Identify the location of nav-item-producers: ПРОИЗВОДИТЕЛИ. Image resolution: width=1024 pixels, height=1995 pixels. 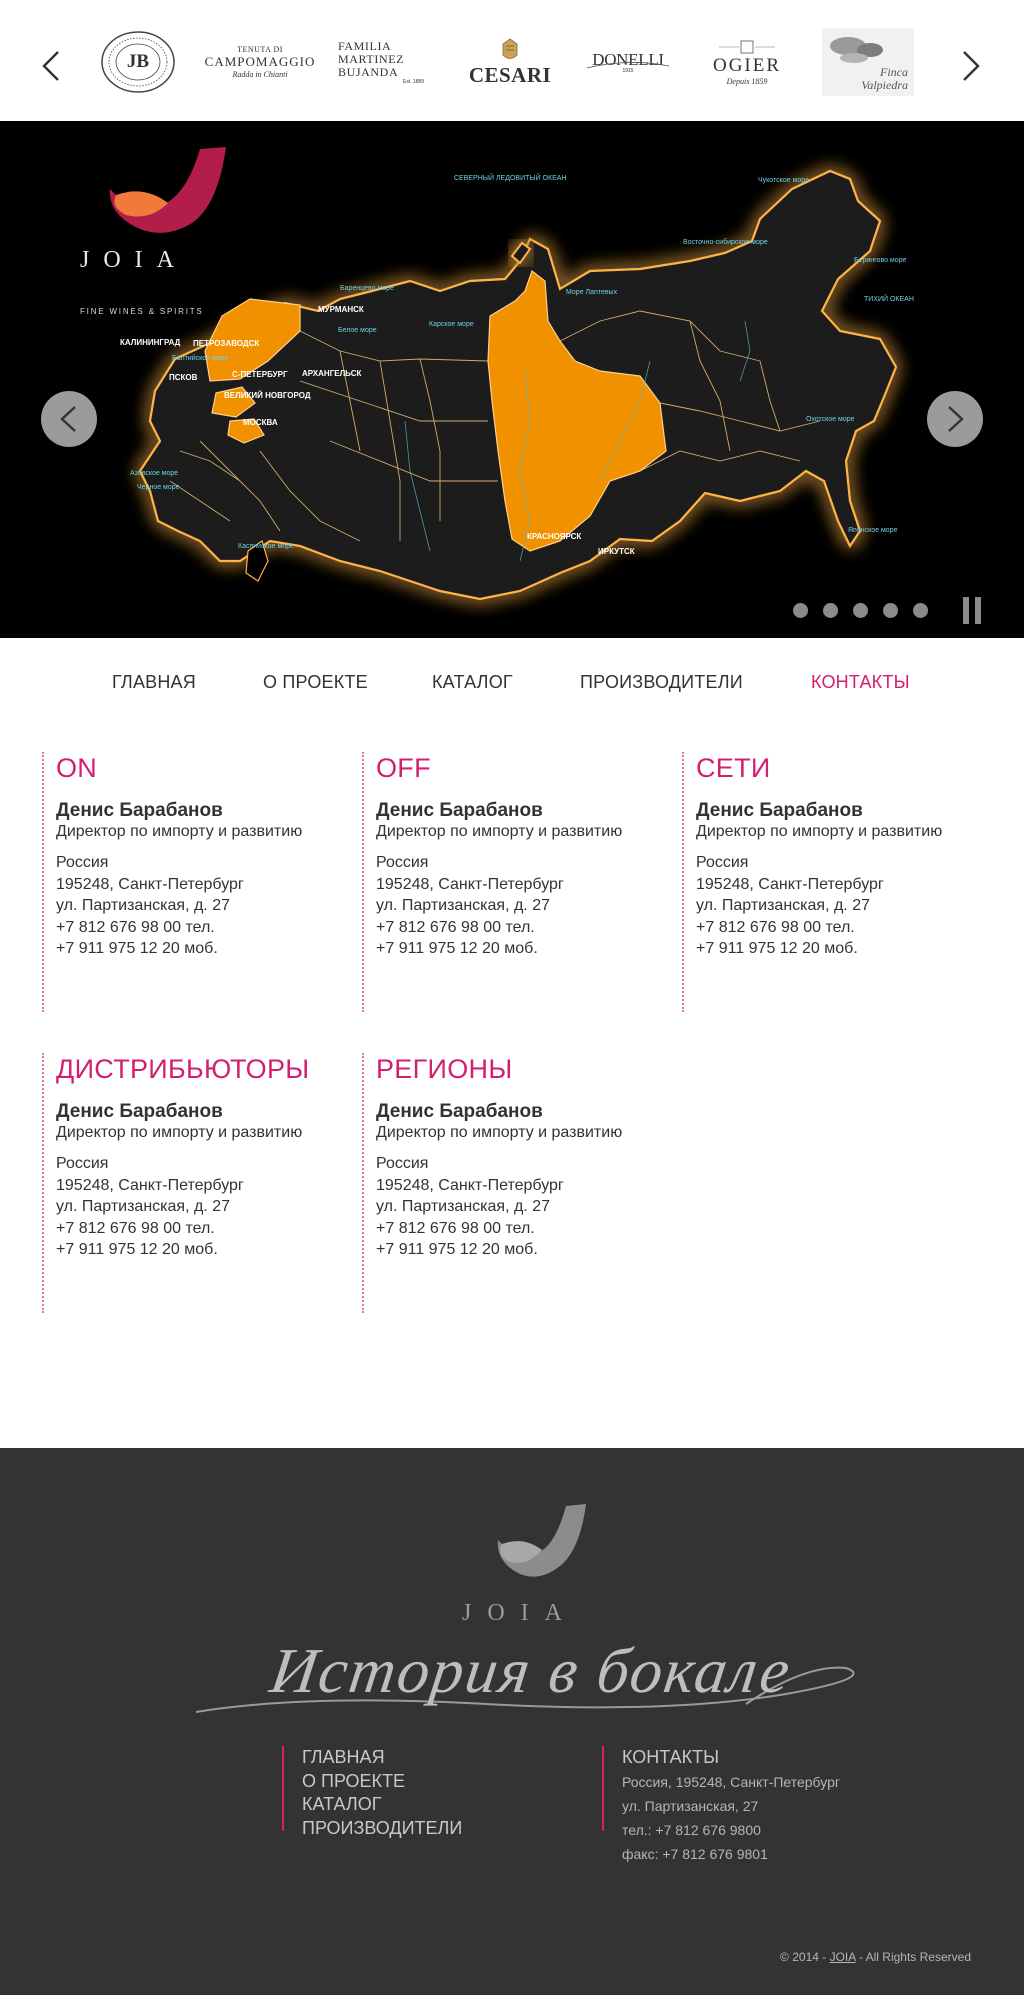
(661, 682).